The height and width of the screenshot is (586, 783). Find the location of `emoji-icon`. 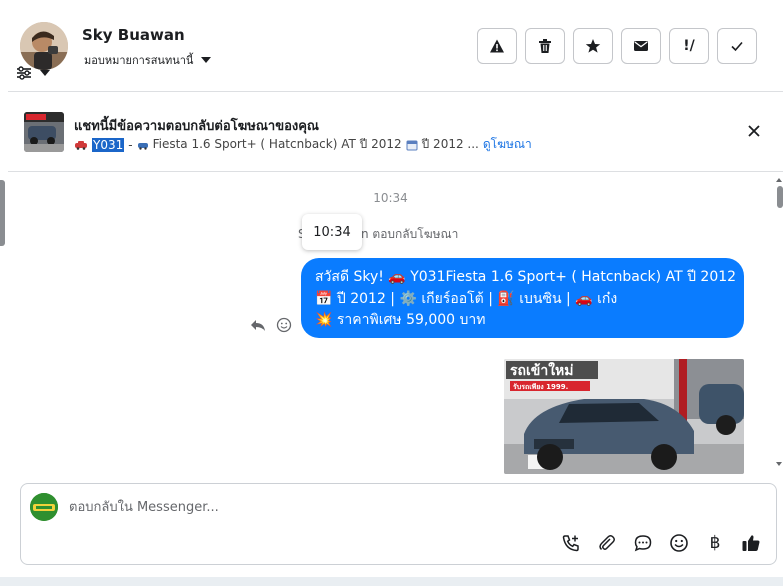

emoji-icon is located at coordinates (679, 543).